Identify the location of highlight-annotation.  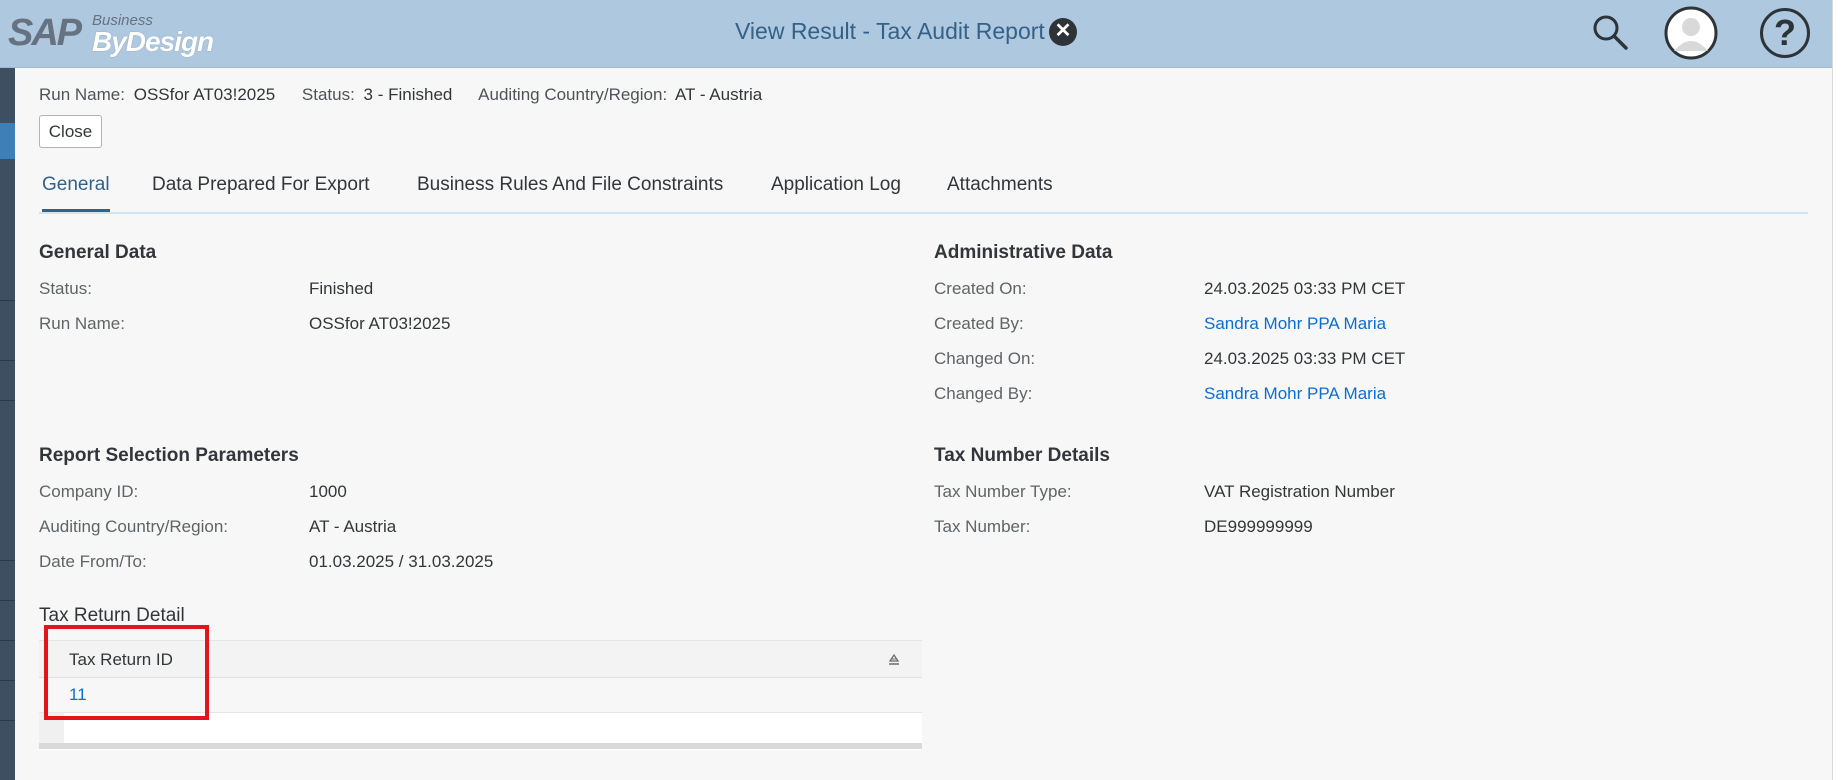
(126, 672).